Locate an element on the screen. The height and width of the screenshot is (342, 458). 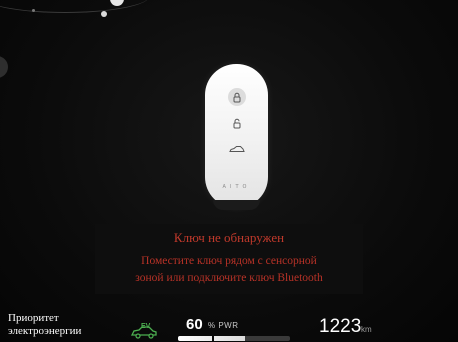
ev-badge: EV is located at coordinates (146, 326).